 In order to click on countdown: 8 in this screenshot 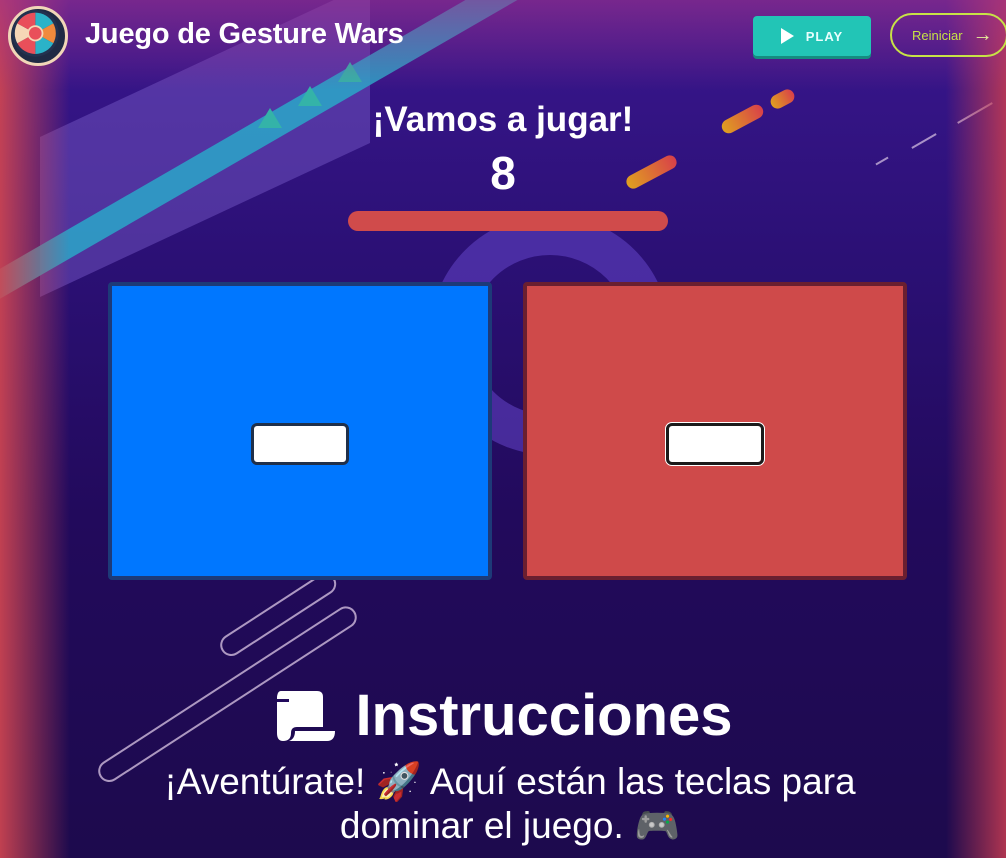, I will do `click(503, 173)`.